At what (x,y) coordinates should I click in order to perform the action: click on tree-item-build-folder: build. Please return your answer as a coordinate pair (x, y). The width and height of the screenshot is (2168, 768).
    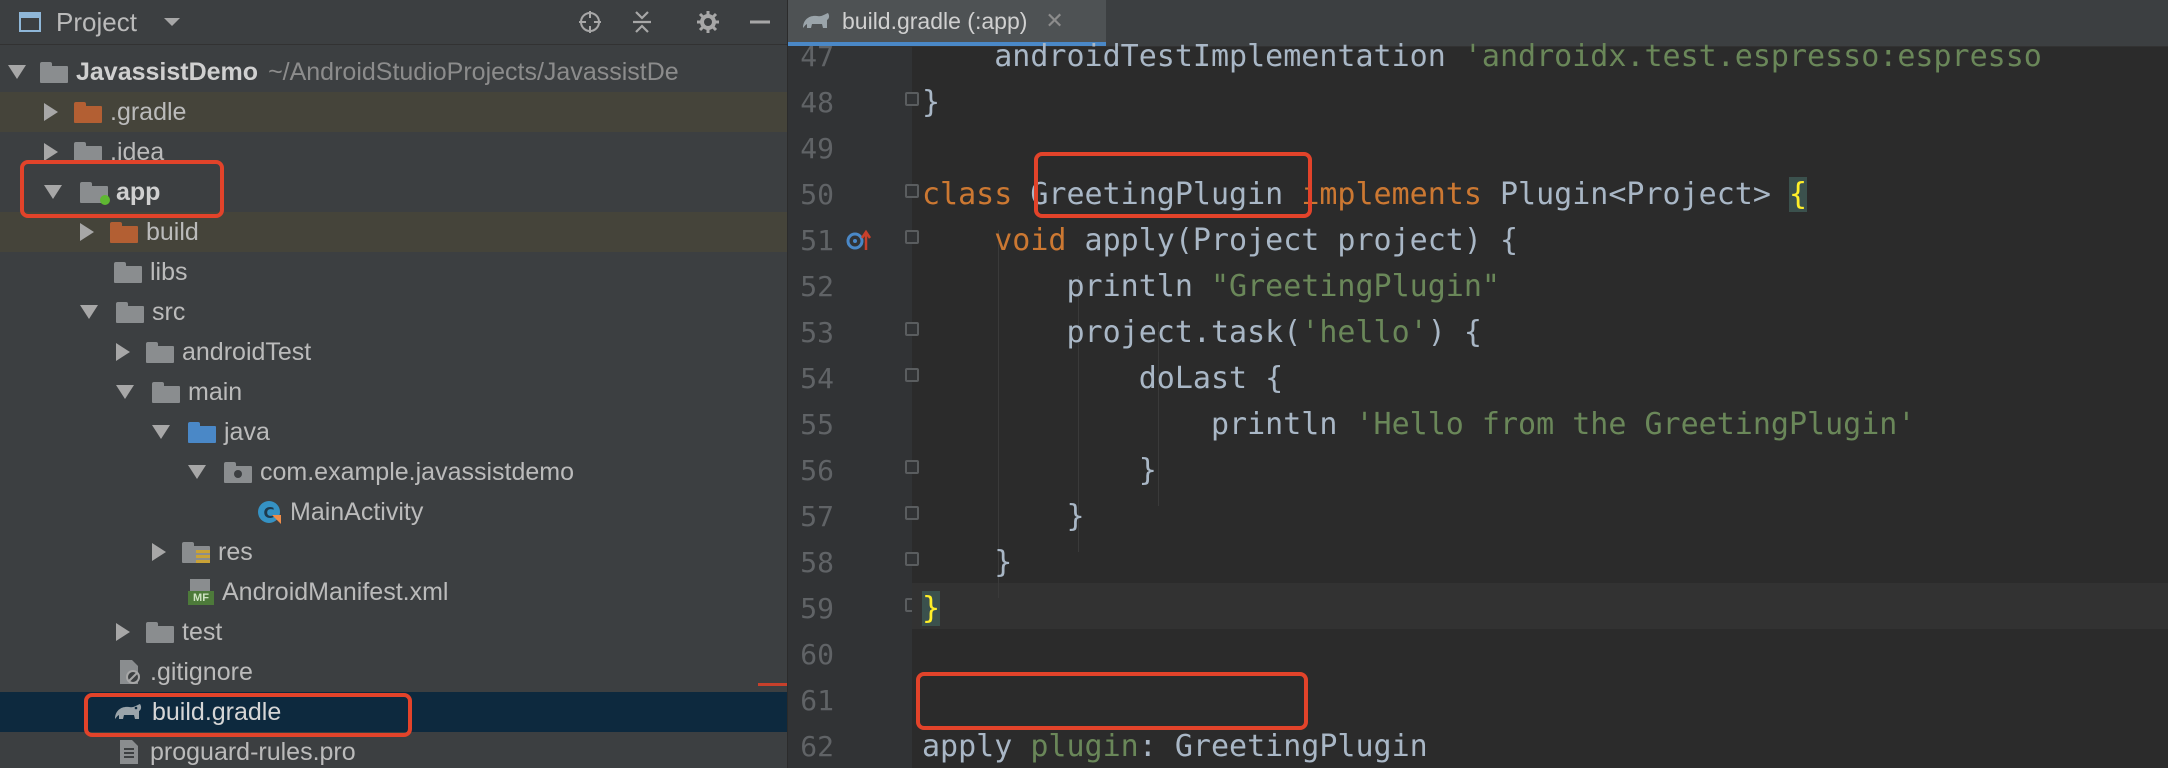
    Looking at the image, I should click on (393, 232).